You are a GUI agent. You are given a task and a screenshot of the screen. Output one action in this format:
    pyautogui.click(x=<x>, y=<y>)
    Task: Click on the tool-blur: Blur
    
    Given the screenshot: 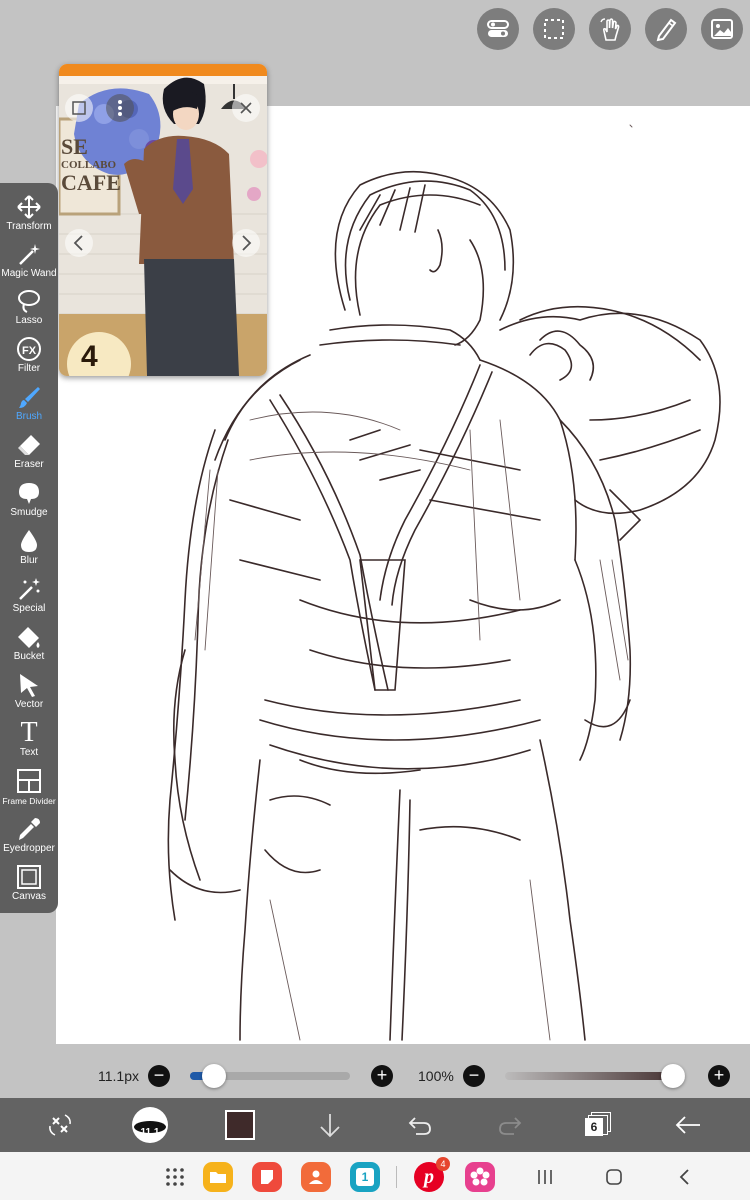 What is the action you would take?
    pyautogui.click(x=29, y=550)
    